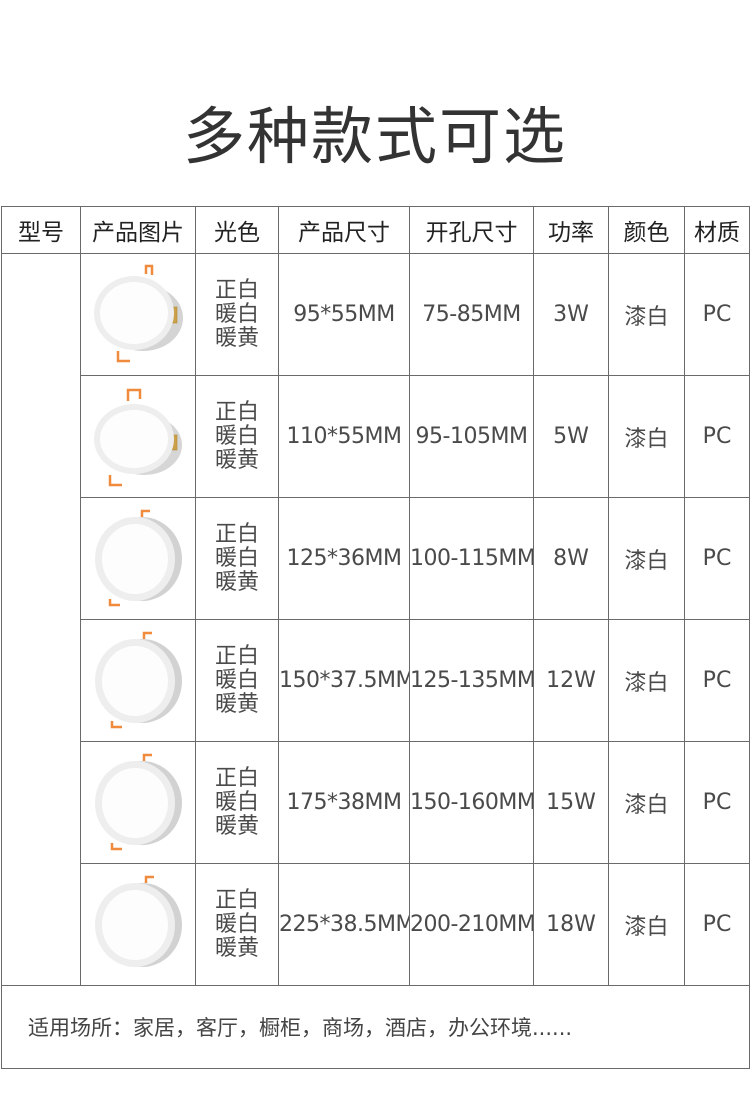 This screenshot has width=750, height=1097. I want to click on table-row: 正白 暖白 暖黄 175*38MM 150-160MM 15W 漆白 PC, so click(376, 802).